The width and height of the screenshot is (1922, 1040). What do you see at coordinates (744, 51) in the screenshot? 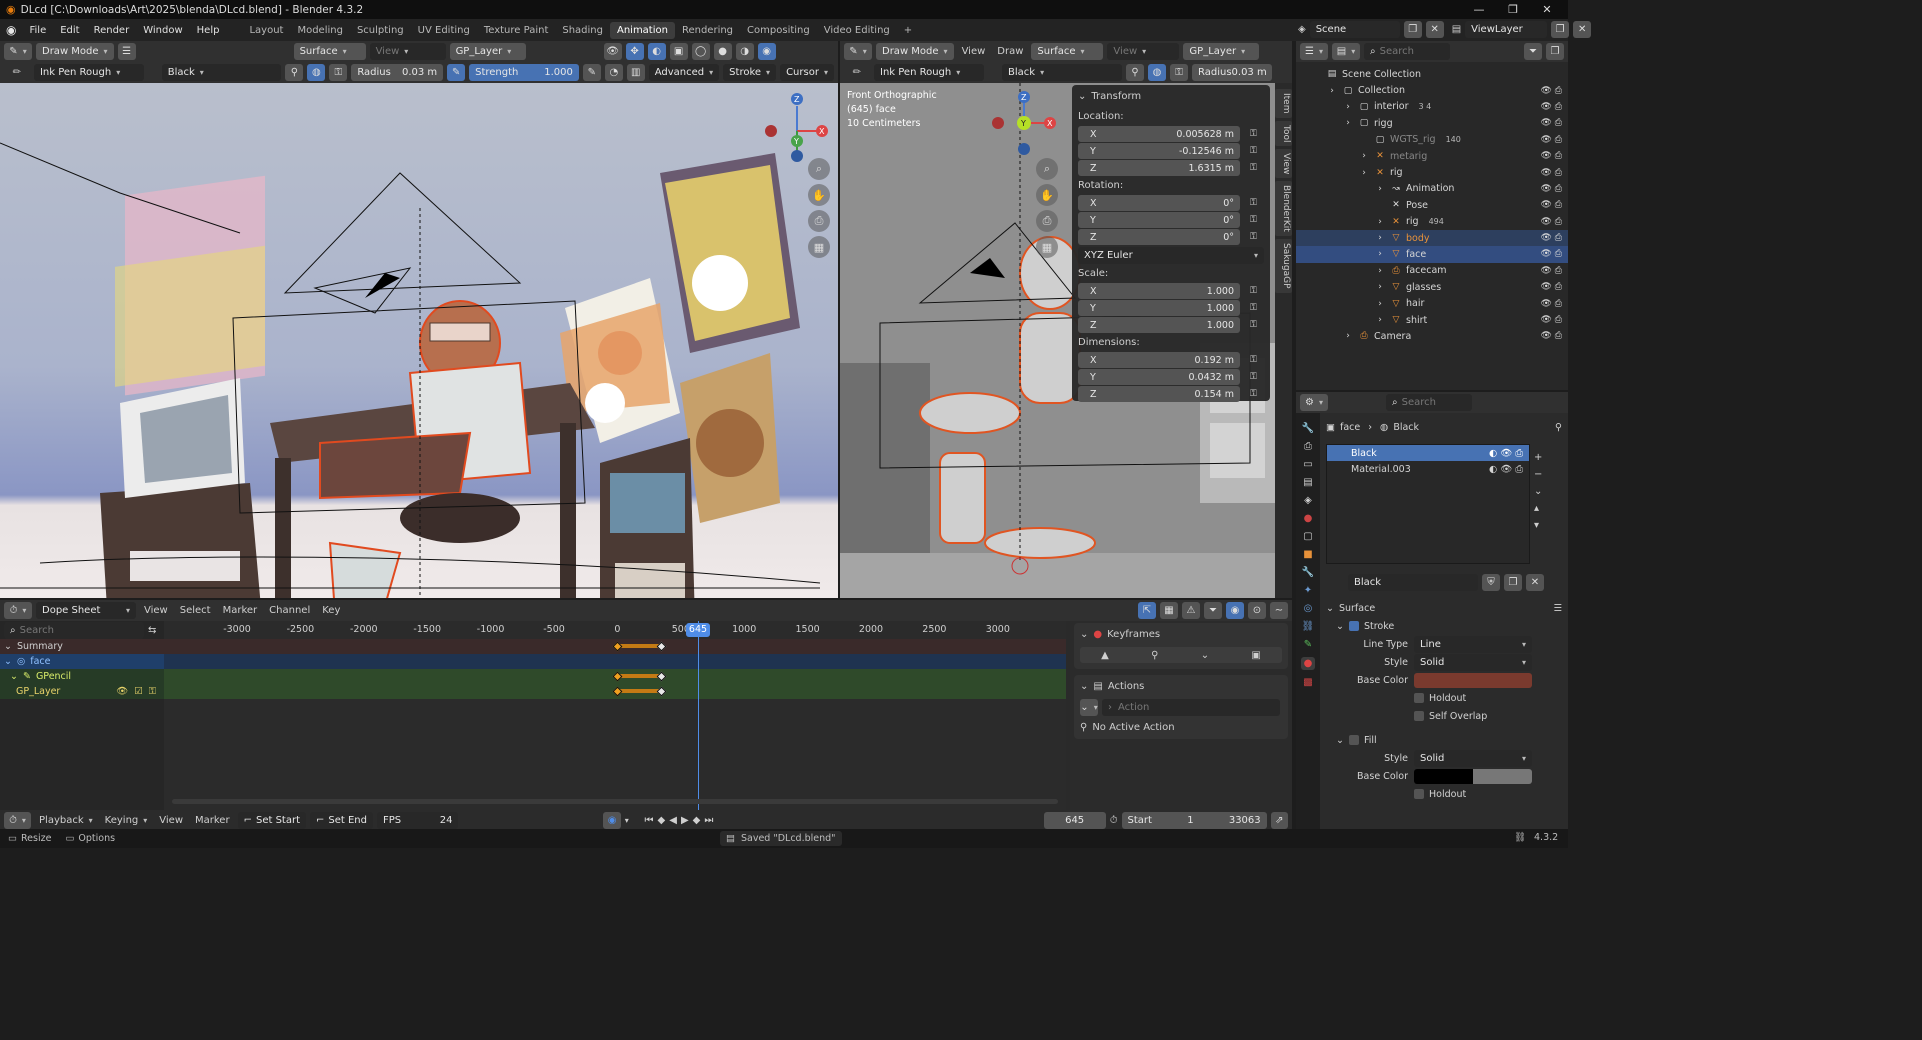
I see `material-shading-icon: ◑` at bounding box center [744, 51].